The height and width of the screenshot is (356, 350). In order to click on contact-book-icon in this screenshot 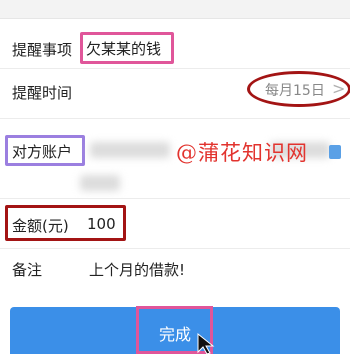, I will do `click(335, 152)`.